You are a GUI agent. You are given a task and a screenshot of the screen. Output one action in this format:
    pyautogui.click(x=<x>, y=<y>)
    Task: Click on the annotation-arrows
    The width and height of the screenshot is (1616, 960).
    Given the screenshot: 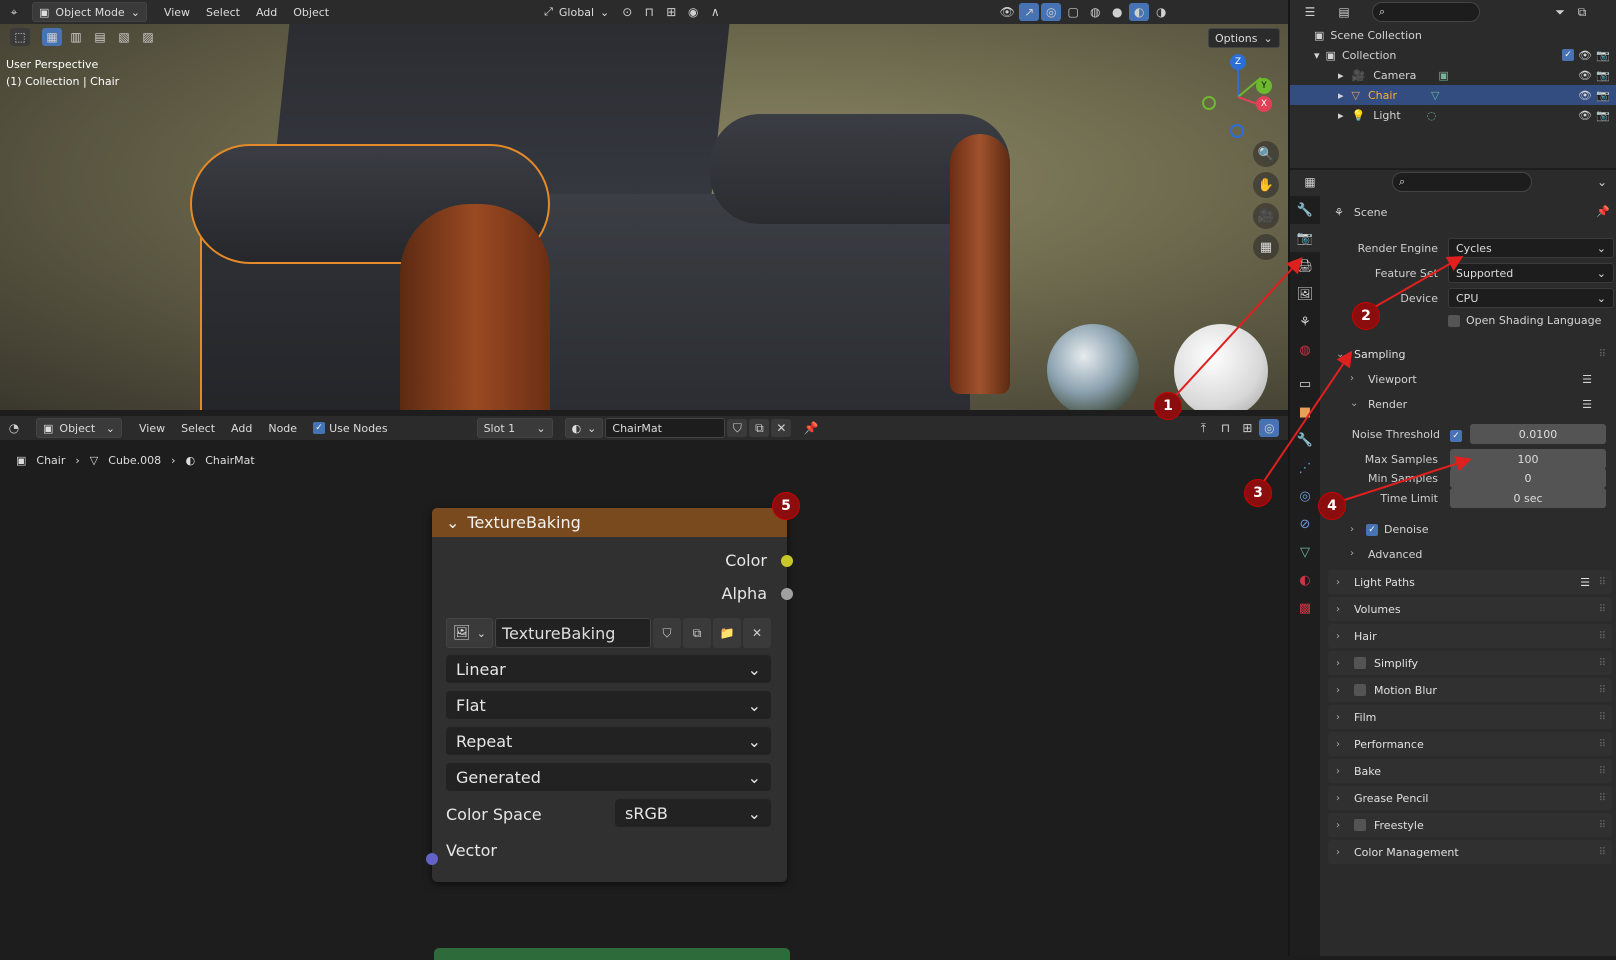 What is the action you would take?
    pyautogui.click(x=1319, y=380)
    